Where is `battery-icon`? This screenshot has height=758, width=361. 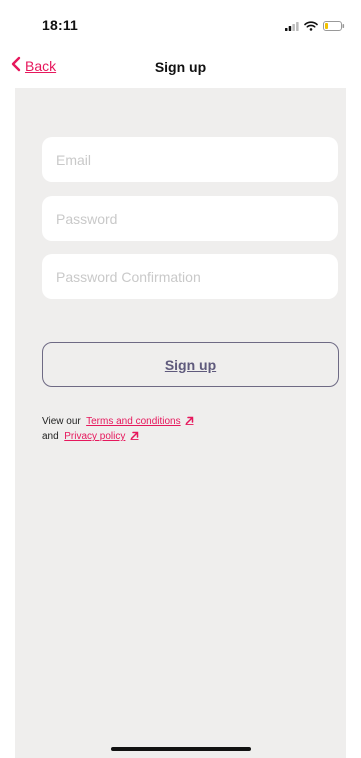
battery-icon is located at coordinates (334, 27).